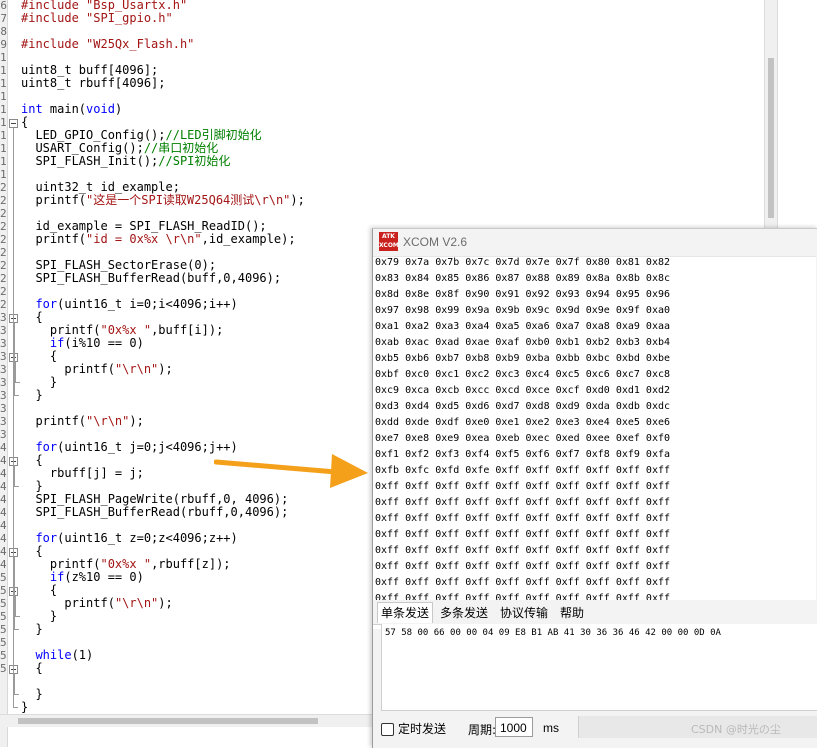  What do you see at coordinates (125, 161) in the screenshot?
I see `code-line: SPI_FLASH_Init();//SPI初始化` at bounding box center [125, 161].